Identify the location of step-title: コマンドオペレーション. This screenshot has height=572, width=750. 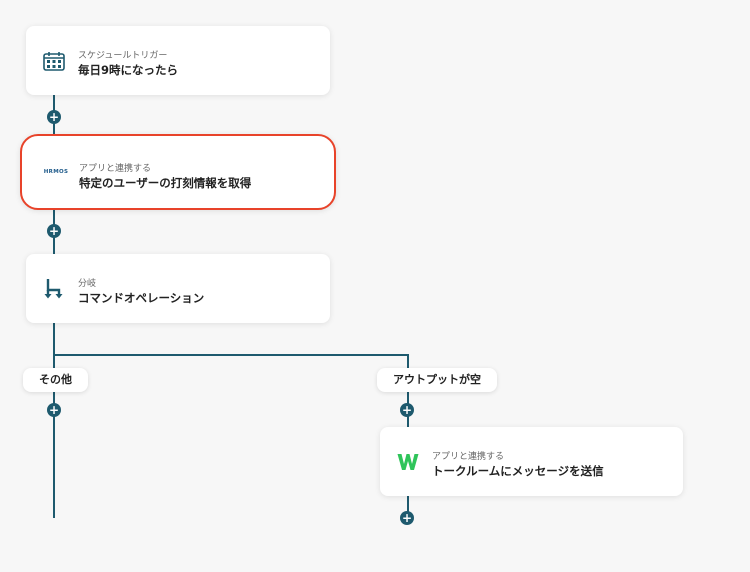
(141, 298).